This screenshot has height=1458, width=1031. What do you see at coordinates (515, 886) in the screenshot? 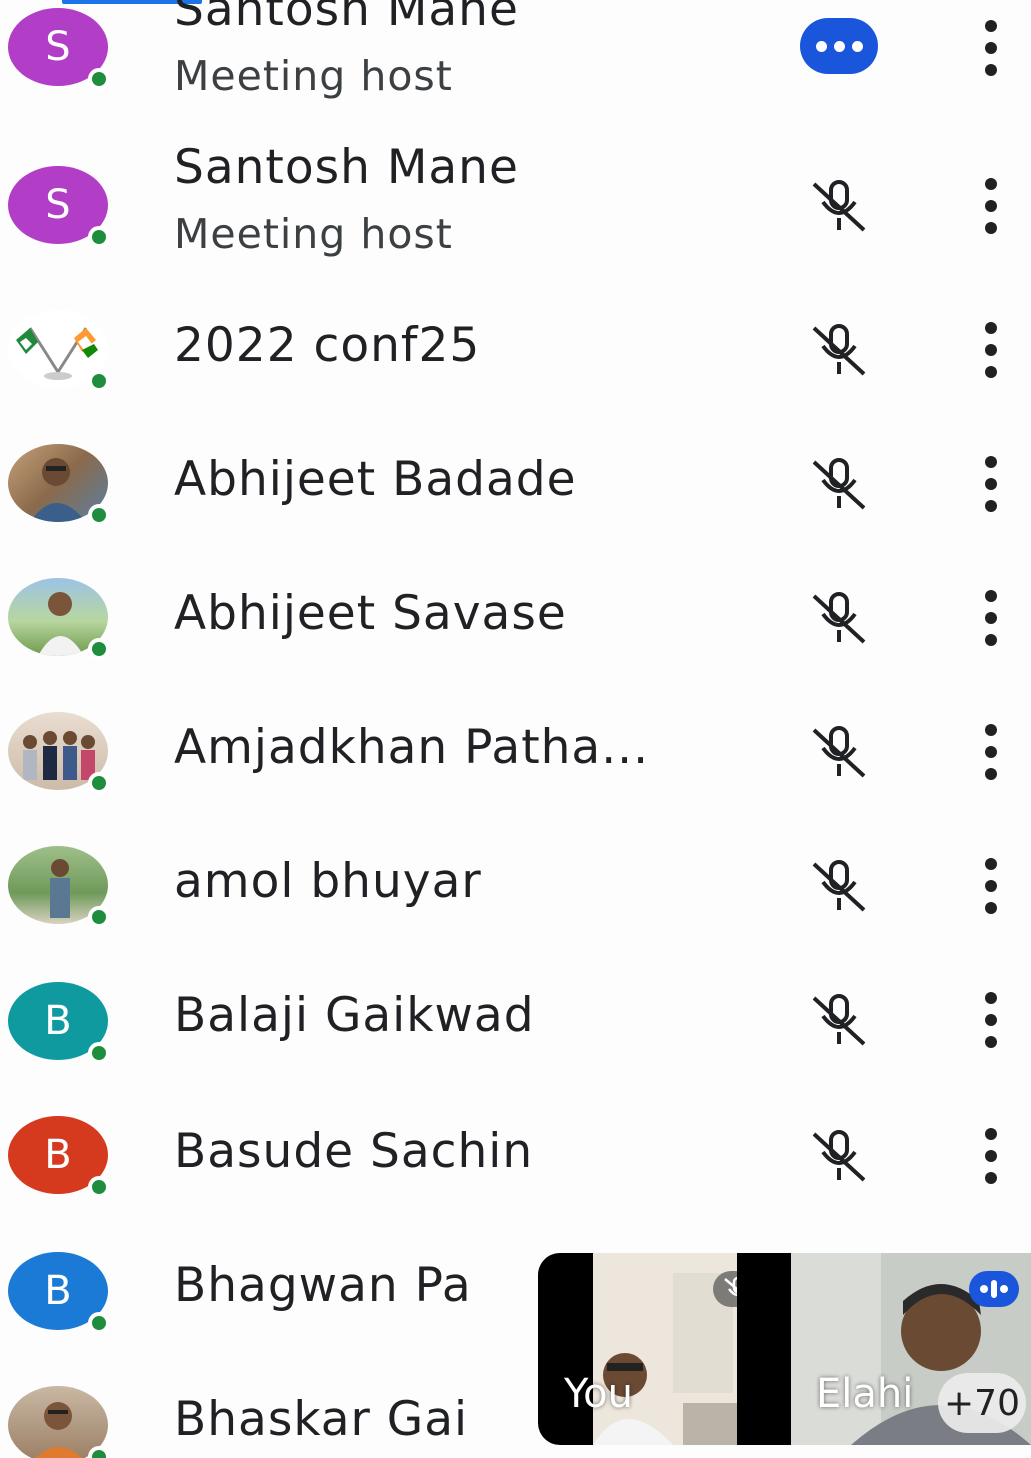
I see `participant-row: amol bhuyar` at bounding box center [515, 886].